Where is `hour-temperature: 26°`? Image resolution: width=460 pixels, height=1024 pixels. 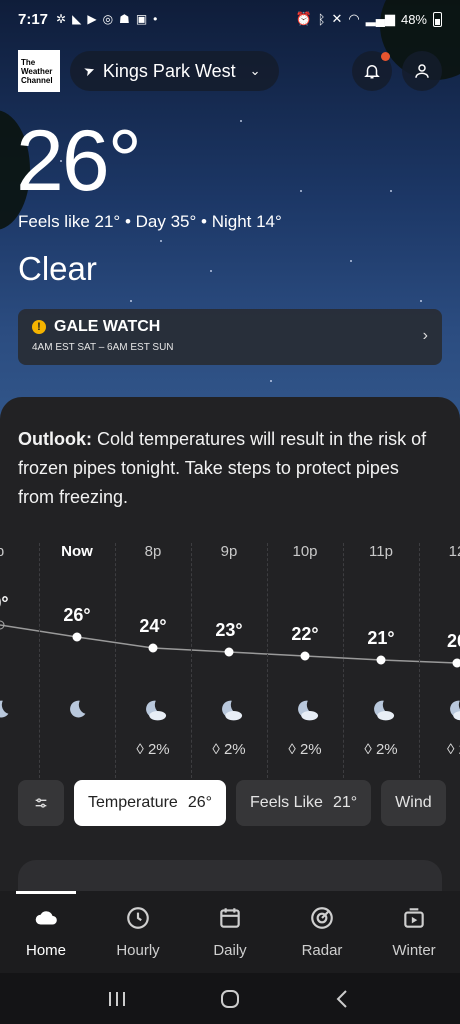 hour-temperature: 26° is located at coordinates (77, 615).